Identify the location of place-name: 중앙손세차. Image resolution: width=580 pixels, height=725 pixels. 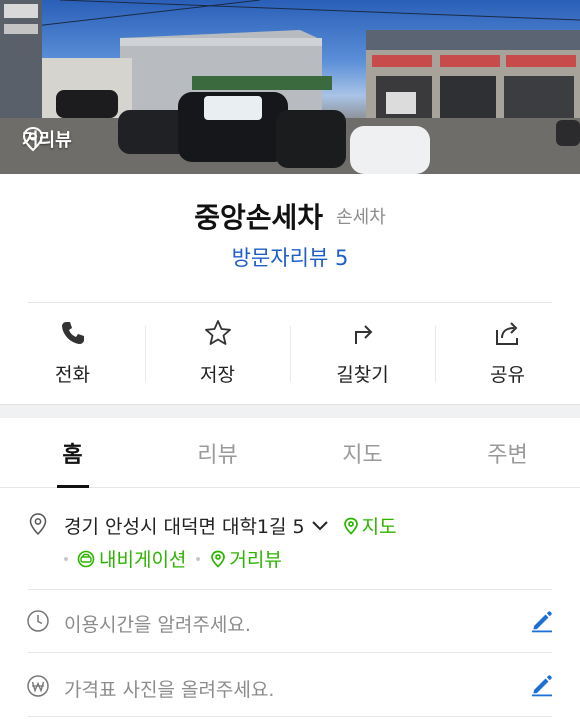
(259, 217).